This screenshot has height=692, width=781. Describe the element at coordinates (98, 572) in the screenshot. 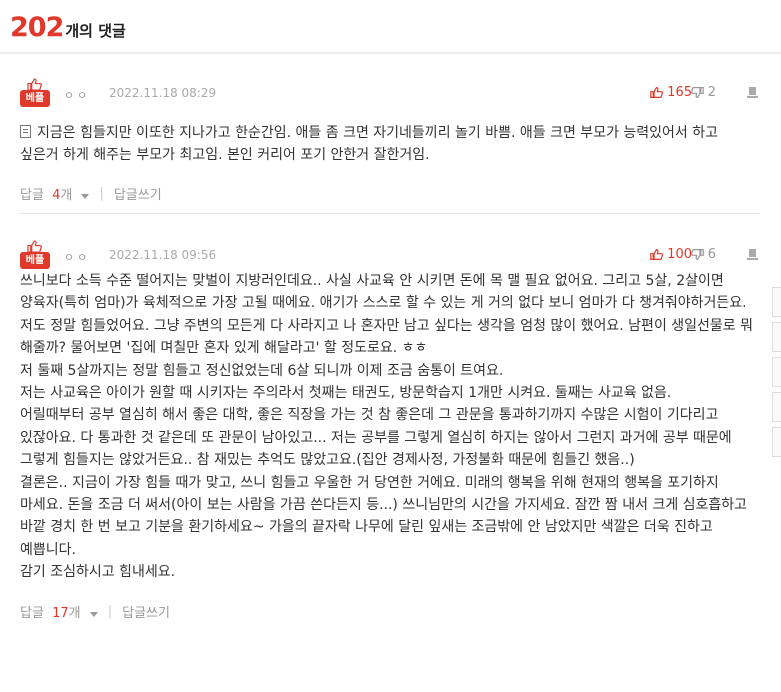

I see `comment-paragraph: 감기 조심하시고 힘내세요.` at that location.